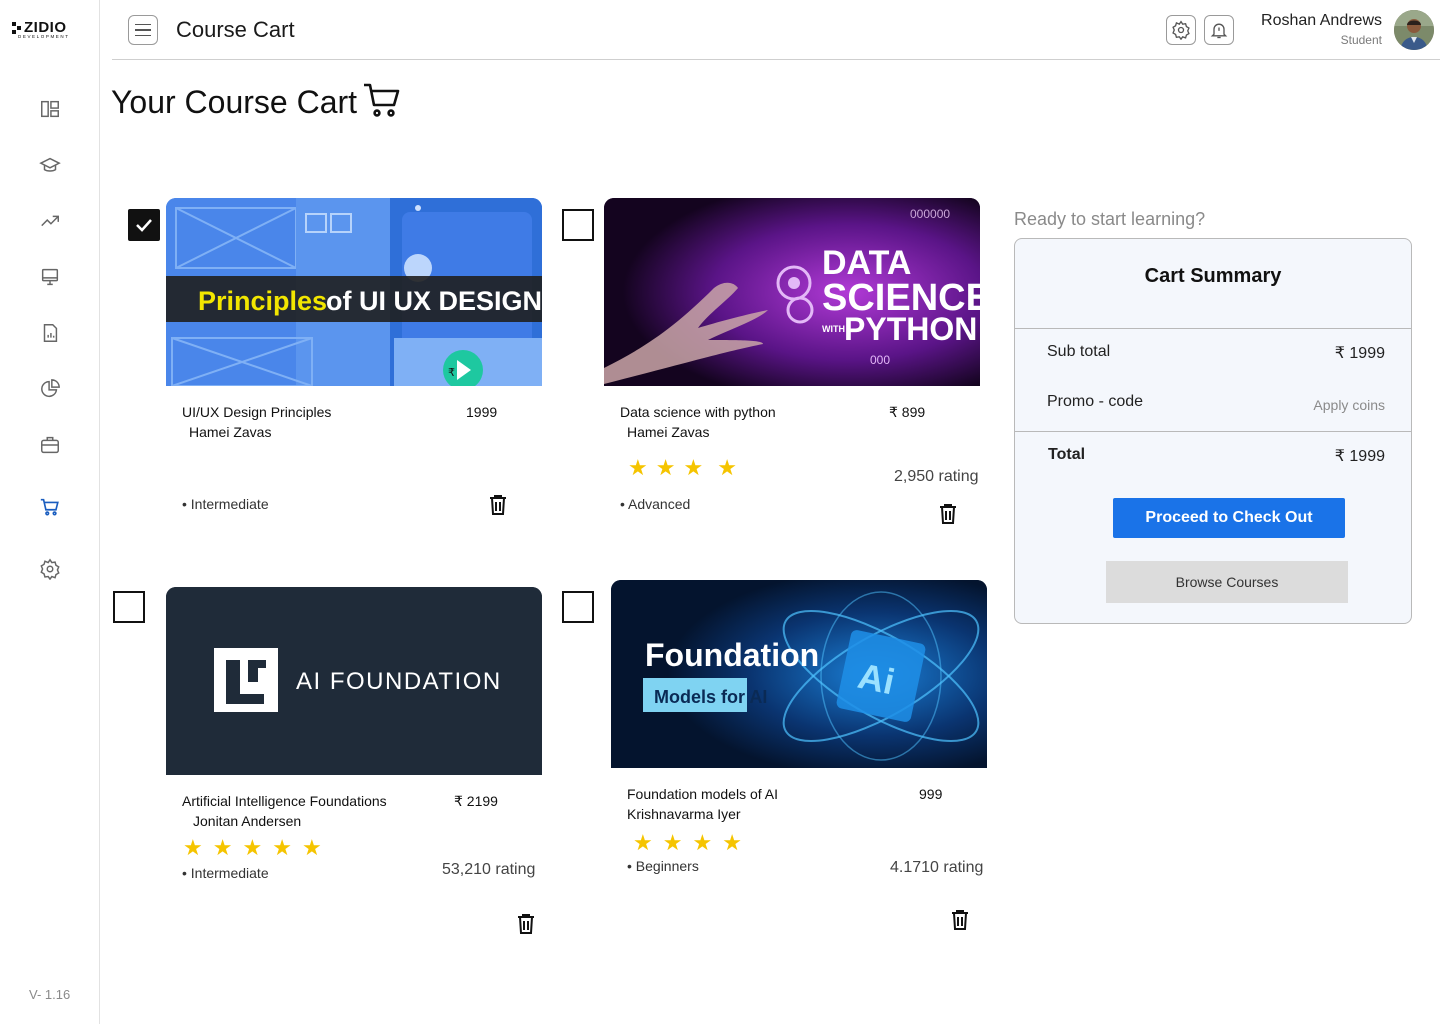  What do you see at coordinates (256, 412) in the screenshot?
I see `course-title: UI/UX Design Principles` at bounding box center [256, 412].